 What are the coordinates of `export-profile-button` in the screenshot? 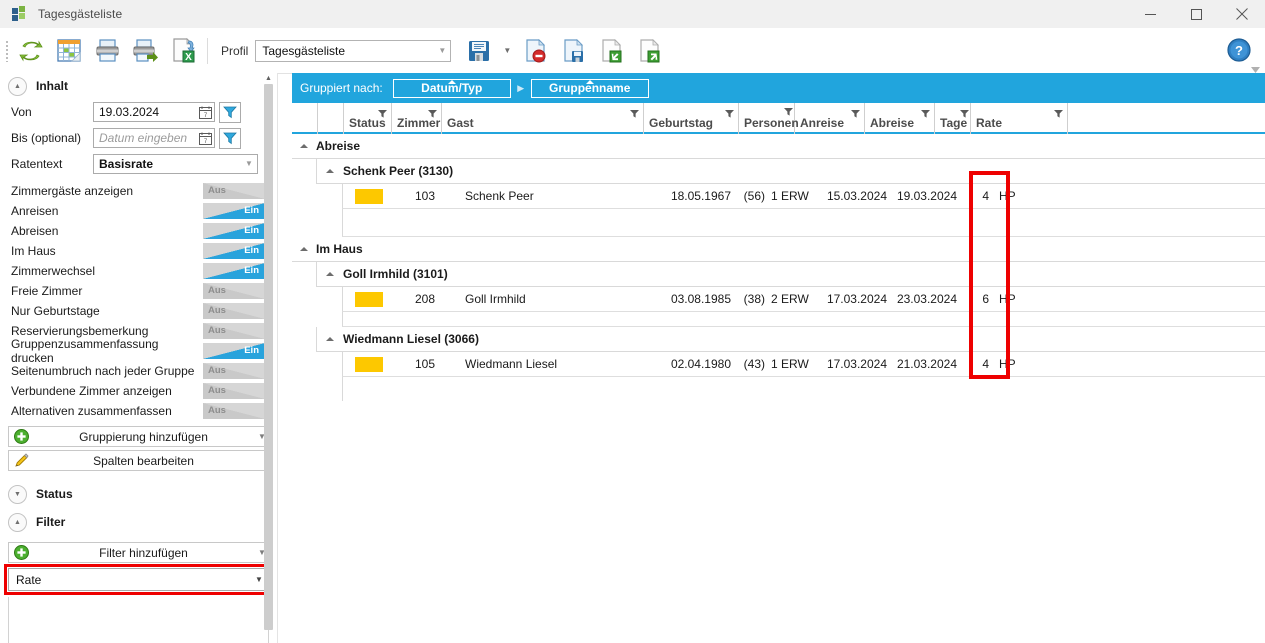 It's located at (649, 51).